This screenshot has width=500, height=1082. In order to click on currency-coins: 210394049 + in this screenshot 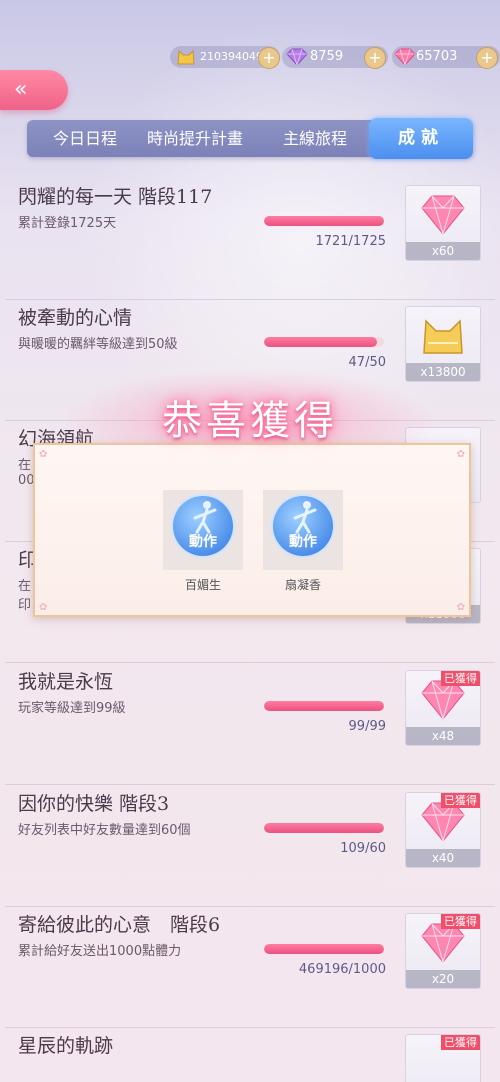, I will do `click(225, 57)`.